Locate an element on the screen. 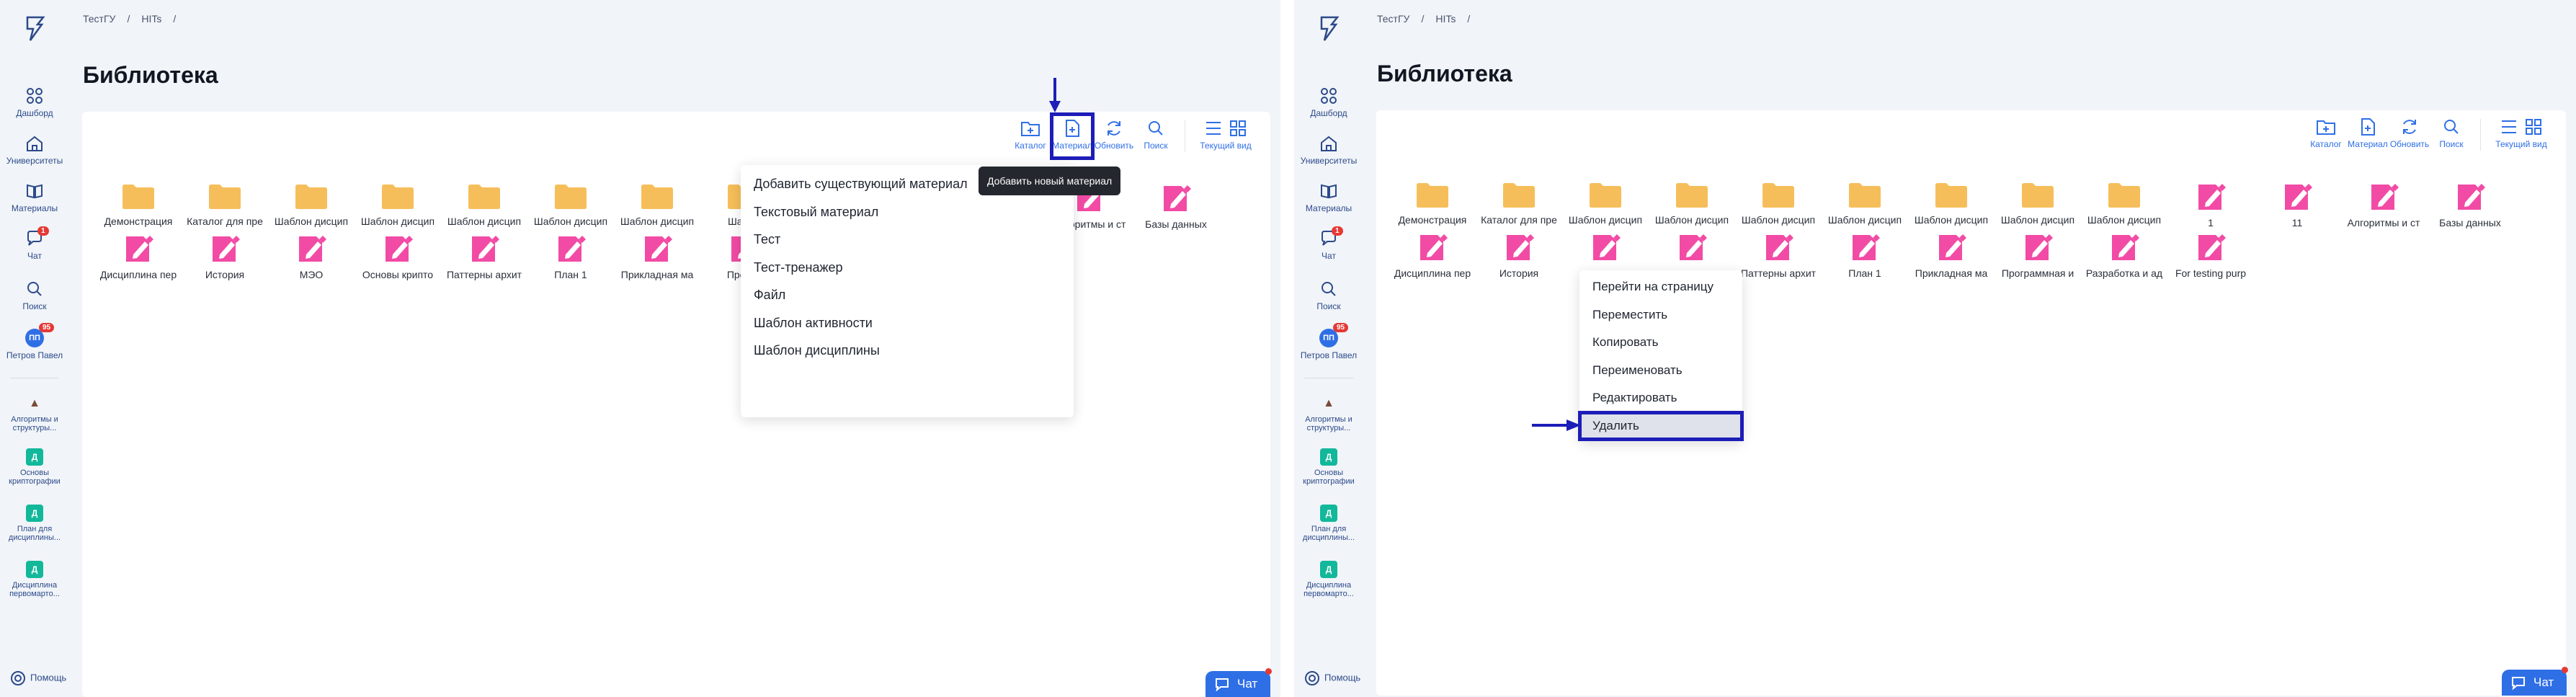 The image size is (2576, 697). material-item: Разработка и ад is located at coordinates (2124, 256).